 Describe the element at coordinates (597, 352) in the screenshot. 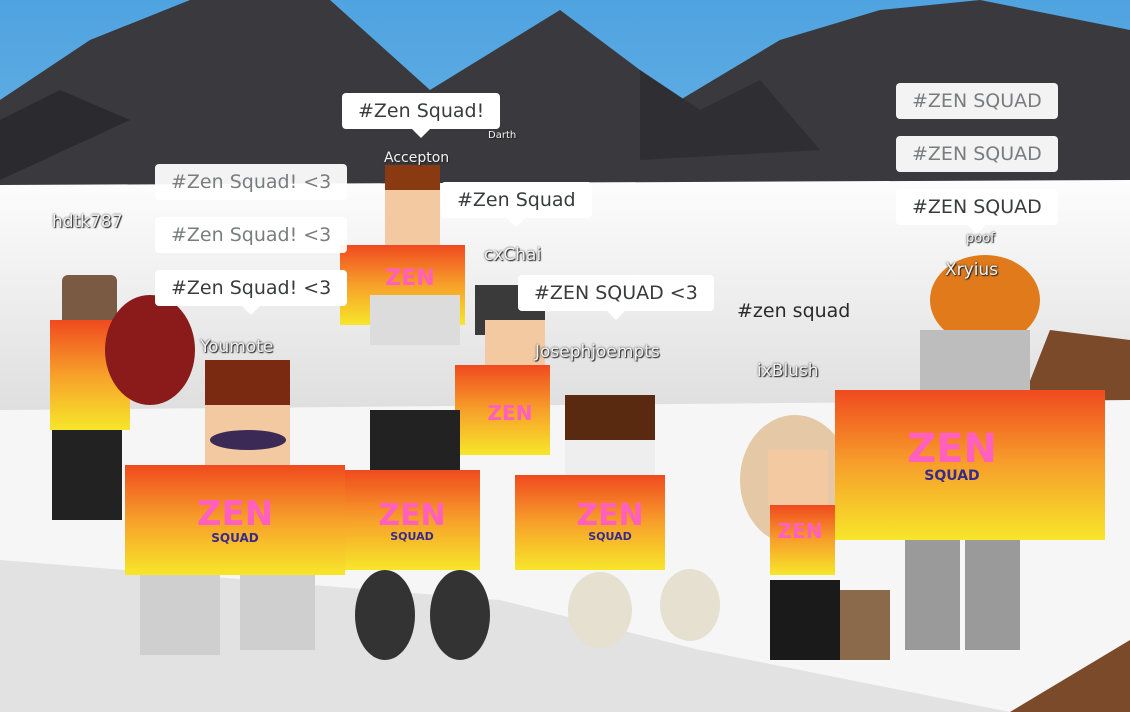

I see `nametag-Josephjoempts: Josephjoempts` at that location.